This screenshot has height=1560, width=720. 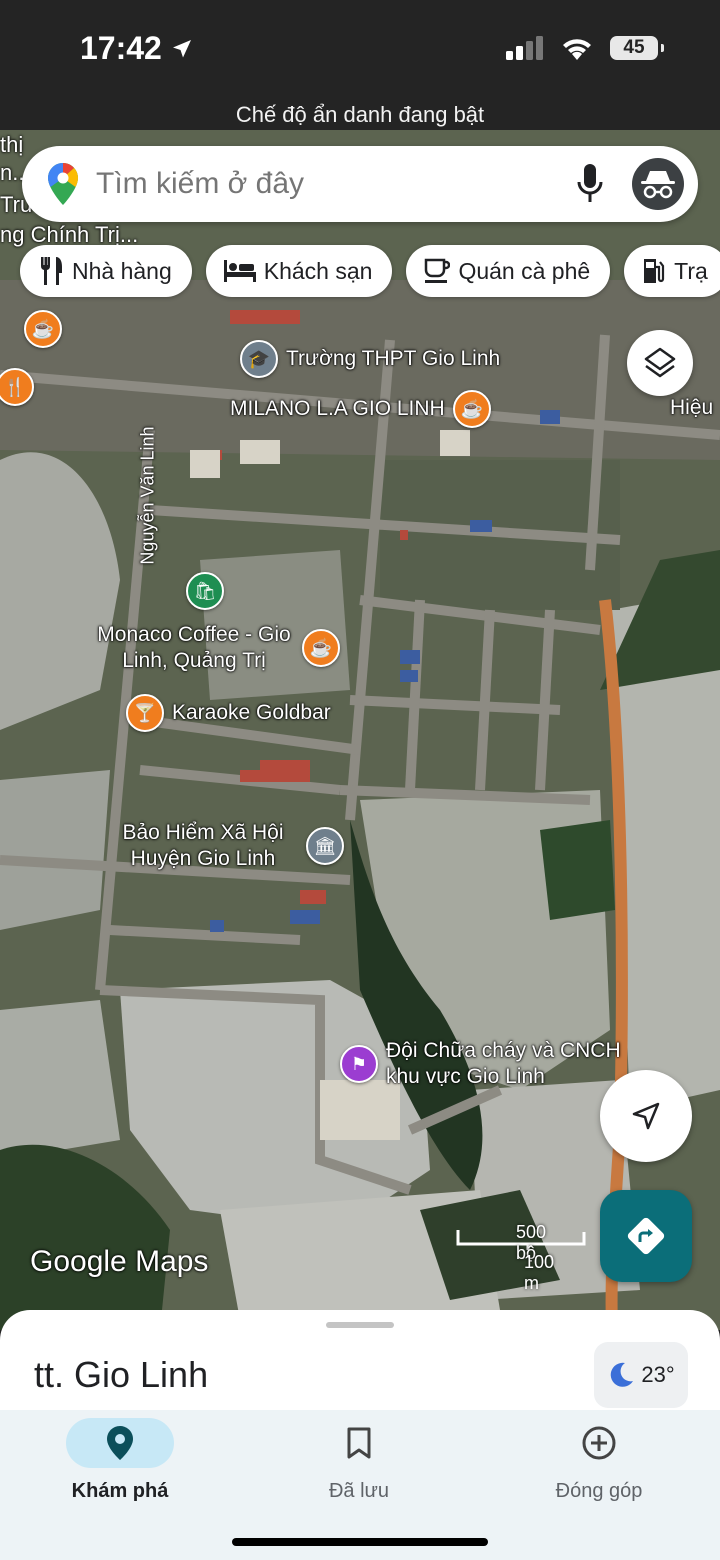 I want to click on cocktail-icon: 🍸, so click(x=145, y=713).